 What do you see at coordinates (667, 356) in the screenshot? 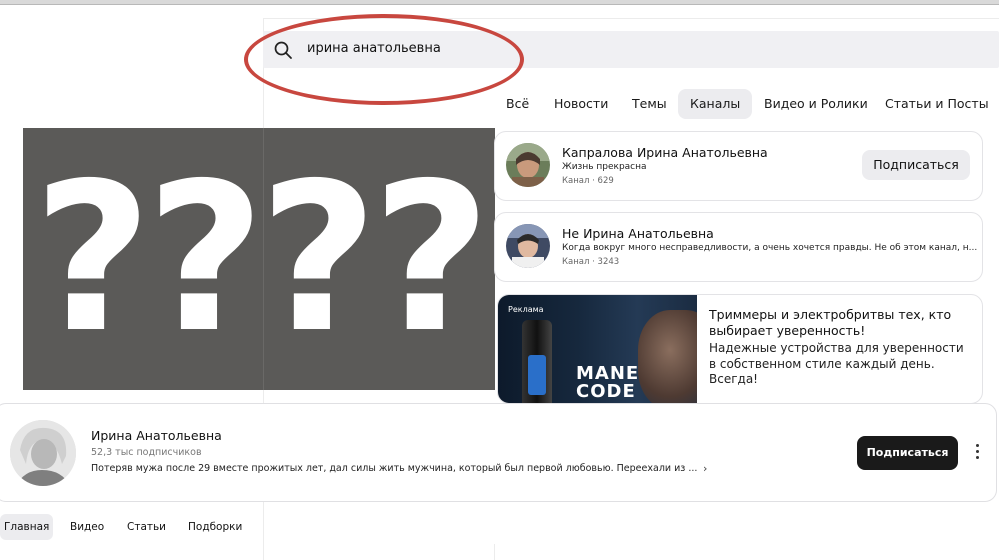
I see `ad-person-image` at bounding box center [667, 356].